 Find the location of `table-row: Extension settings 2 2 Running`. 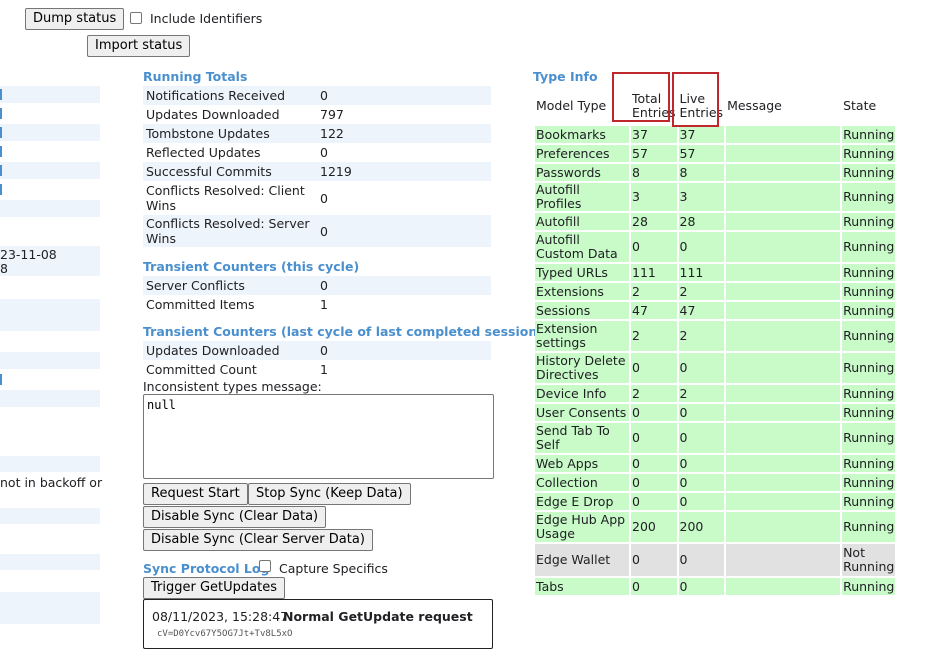

table-row: Extension settings 2 2 Running is located at coordinates (715, 336).